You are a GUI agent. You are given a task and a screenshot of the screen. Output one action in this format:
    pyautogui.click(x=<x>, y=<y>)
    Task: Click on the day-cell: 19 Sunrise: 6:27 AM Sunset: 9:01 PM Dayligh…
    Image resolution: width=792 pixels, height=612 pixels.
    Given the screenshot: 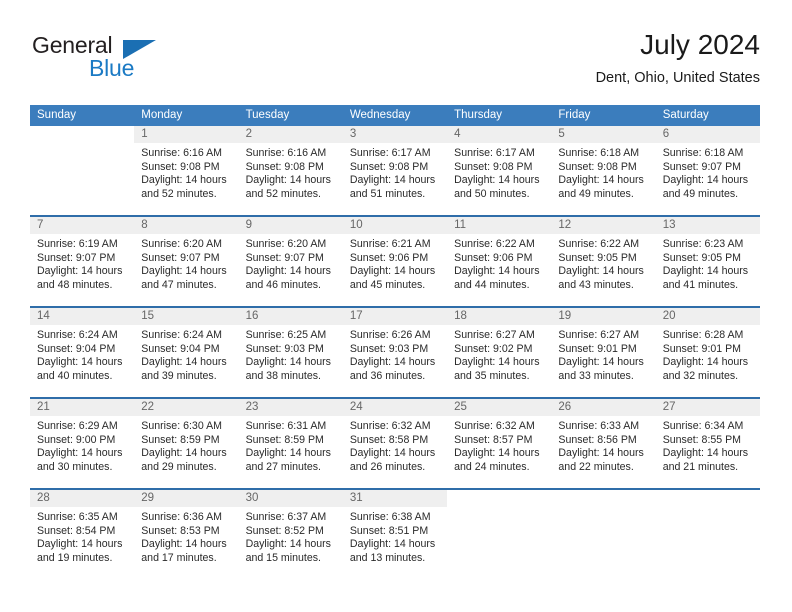 What is the action you would take?
    pyautogui.click(x=603, y=349)
    